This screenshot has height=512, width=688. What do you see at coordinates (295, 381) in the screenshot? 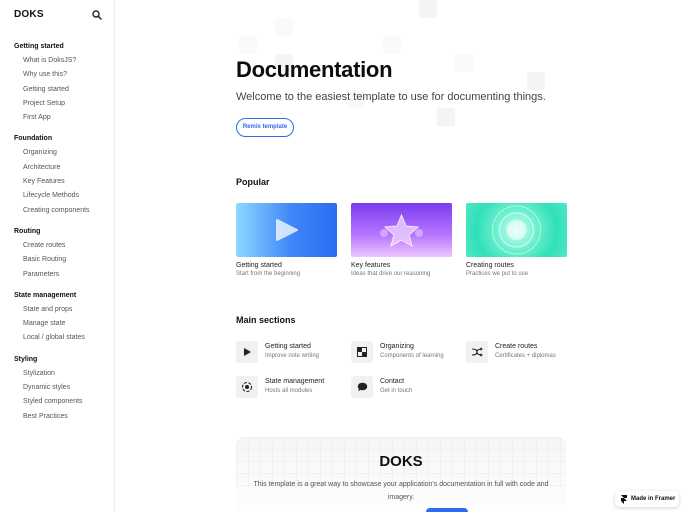
I see `section-title: State management` at bounding box center [295, 381].